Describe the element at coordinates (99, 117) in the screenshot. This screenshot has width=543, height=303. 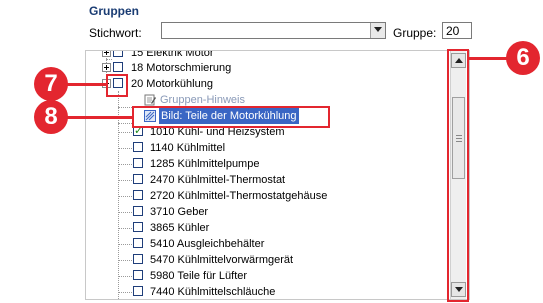
I see `callout-8-connector` at that location.